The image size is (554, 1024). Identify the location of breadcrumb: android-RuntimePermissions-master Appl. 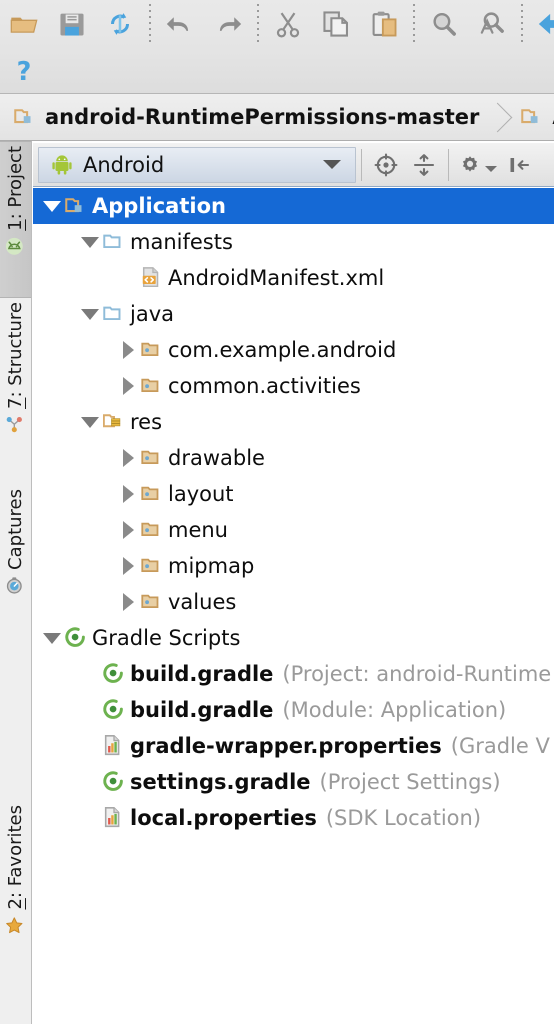
(277, 117).